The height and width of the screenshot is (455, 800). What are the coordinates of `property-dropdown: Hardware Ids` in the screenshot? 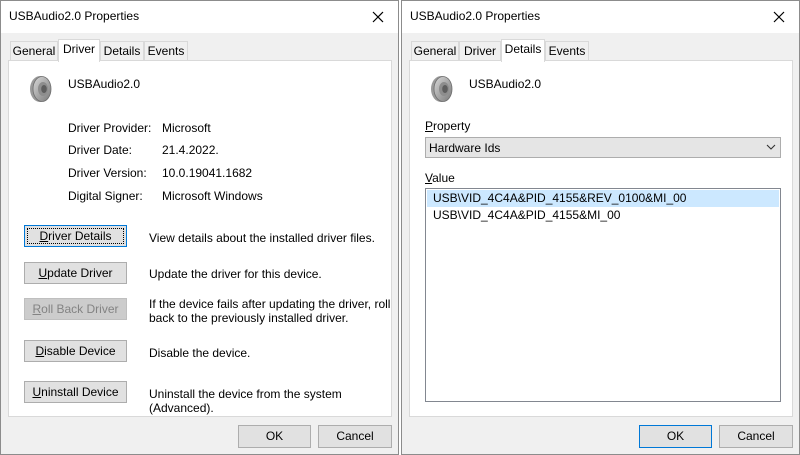 It's located at (603, 147).